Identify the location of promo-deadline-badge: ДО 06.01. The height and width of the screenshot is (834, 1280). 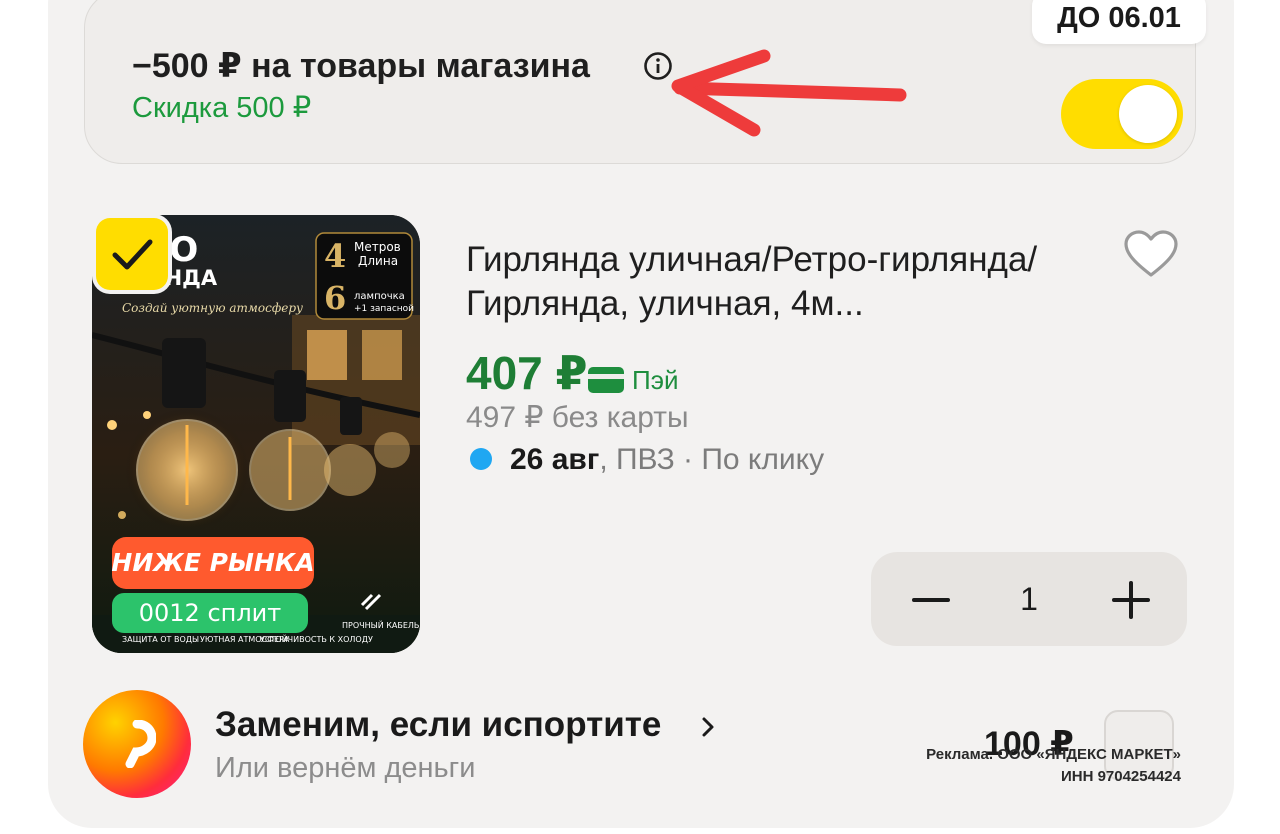
(1119, 22).